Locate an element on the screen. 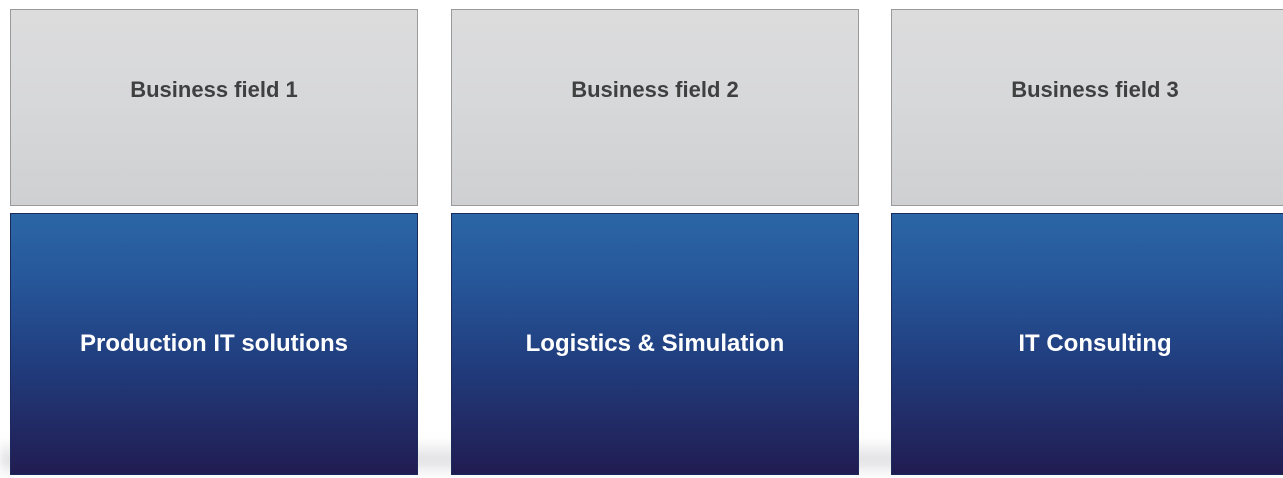  business-field-box-1: Business field 1 is located at coordinates (214, 107).